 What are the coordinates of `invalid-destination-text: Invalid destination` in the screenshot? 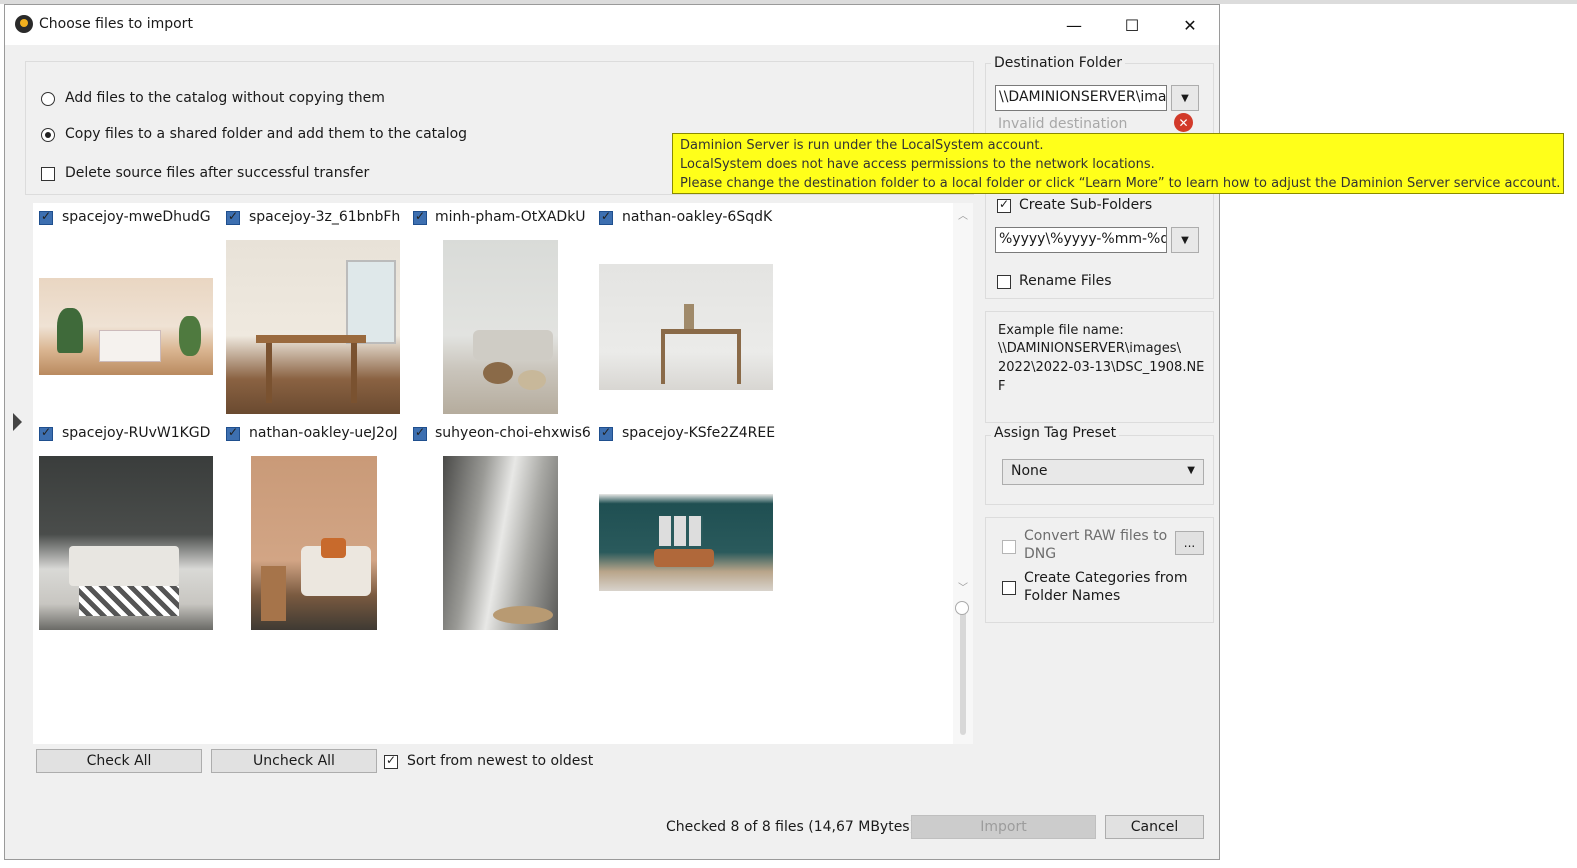 It's located at (1063, 124).